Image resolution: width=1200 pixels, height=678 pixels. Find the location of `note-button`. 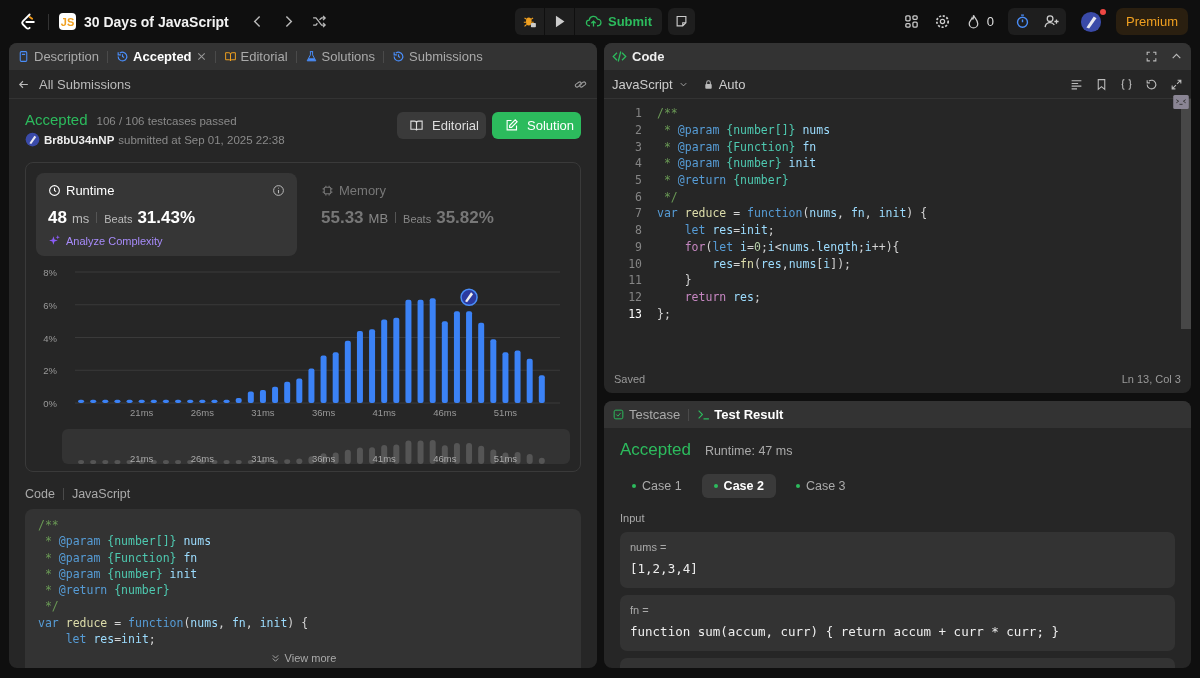

note-button is located at coordinates (682, 21).